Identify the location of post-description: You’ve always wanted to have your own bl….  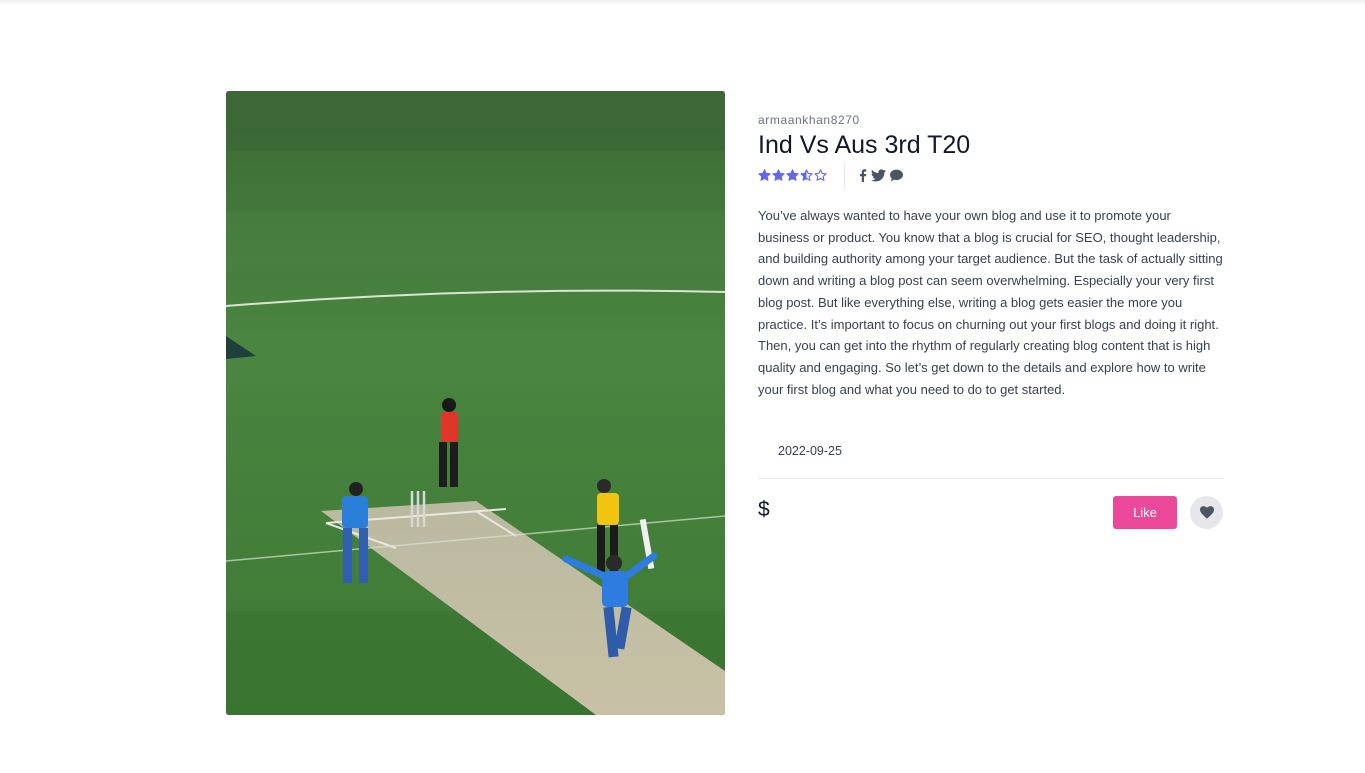
(990, 302).